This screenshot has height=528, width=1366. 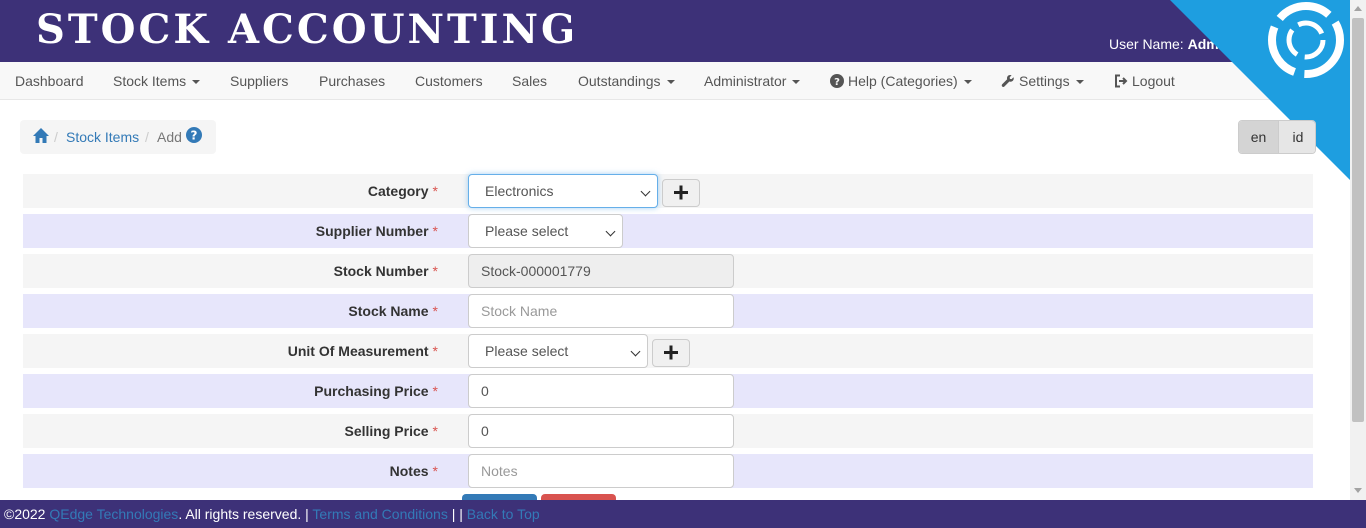 I want to click on app-header: STOCK ACCOUNTING User Name: Adm, so click(x=683, y=31).